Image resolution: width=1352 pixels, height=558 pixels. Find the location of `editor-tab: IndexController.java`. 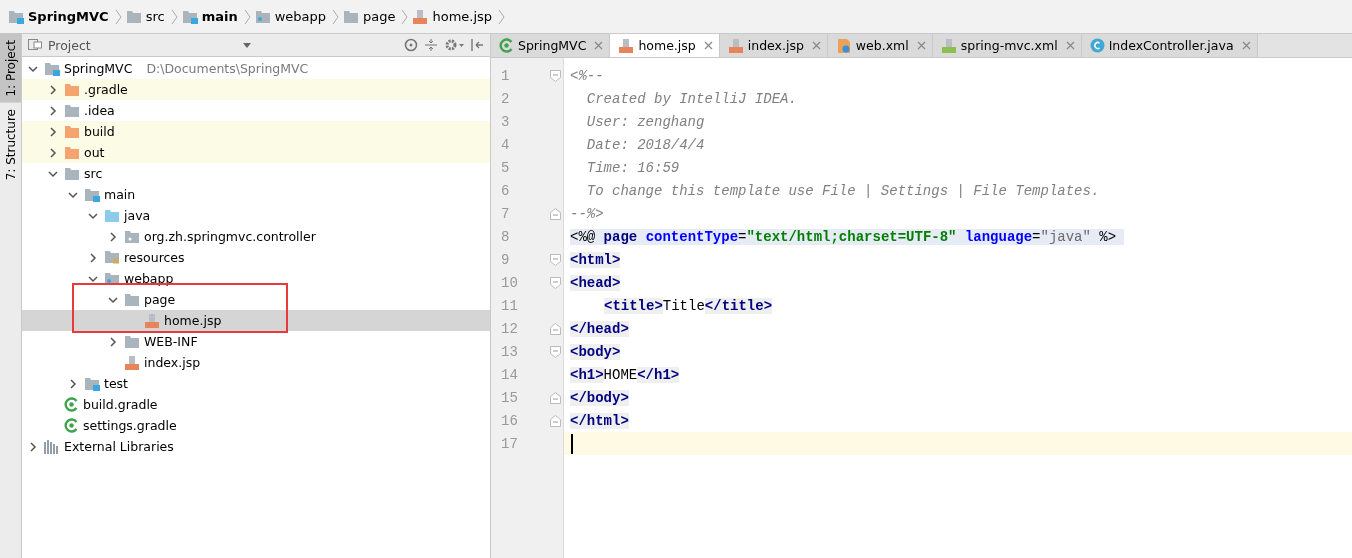

editor-tab: IndexController.java is located at coordinates (1169, 45).